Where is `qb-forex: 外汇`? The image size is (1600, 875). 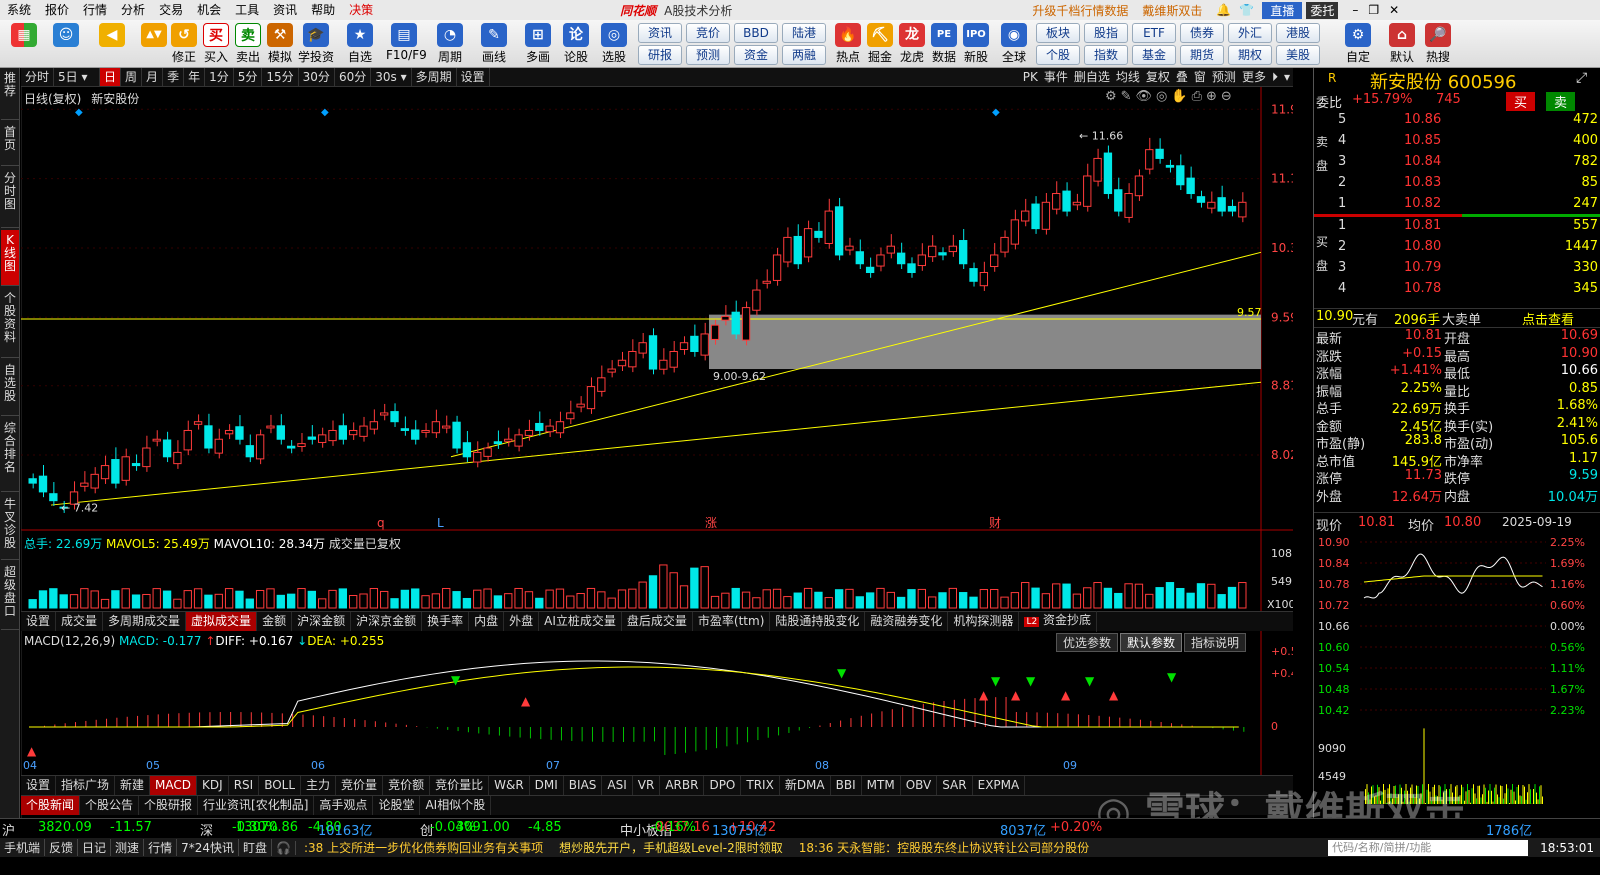
qb-forex: 外汇 is located at coordinates (1250, 33).